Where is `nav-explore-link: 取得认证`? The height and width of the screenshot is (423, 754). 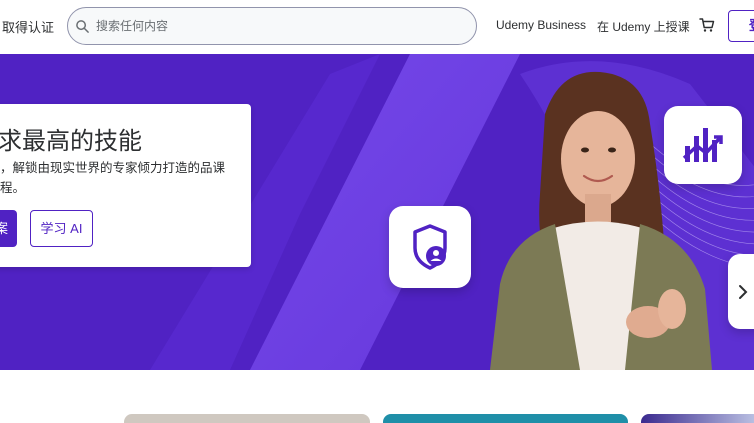 nav-explore-link: 取得认证 is located at coordinates (28, 26).